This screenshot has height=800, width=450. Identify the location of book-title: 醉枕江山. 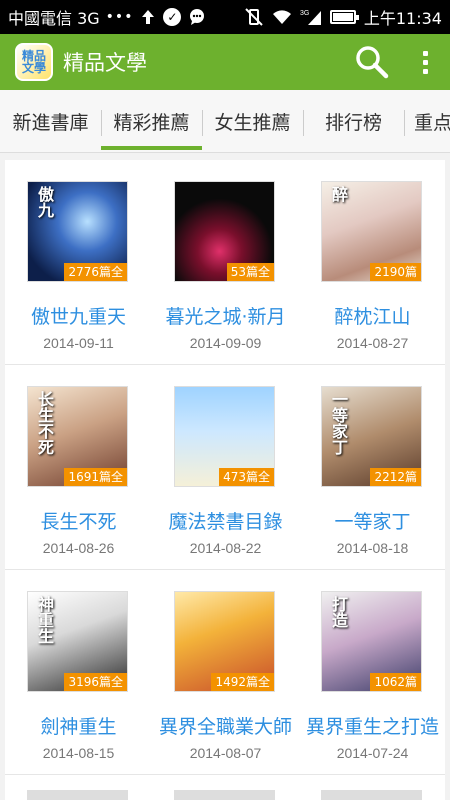
(372, 315).